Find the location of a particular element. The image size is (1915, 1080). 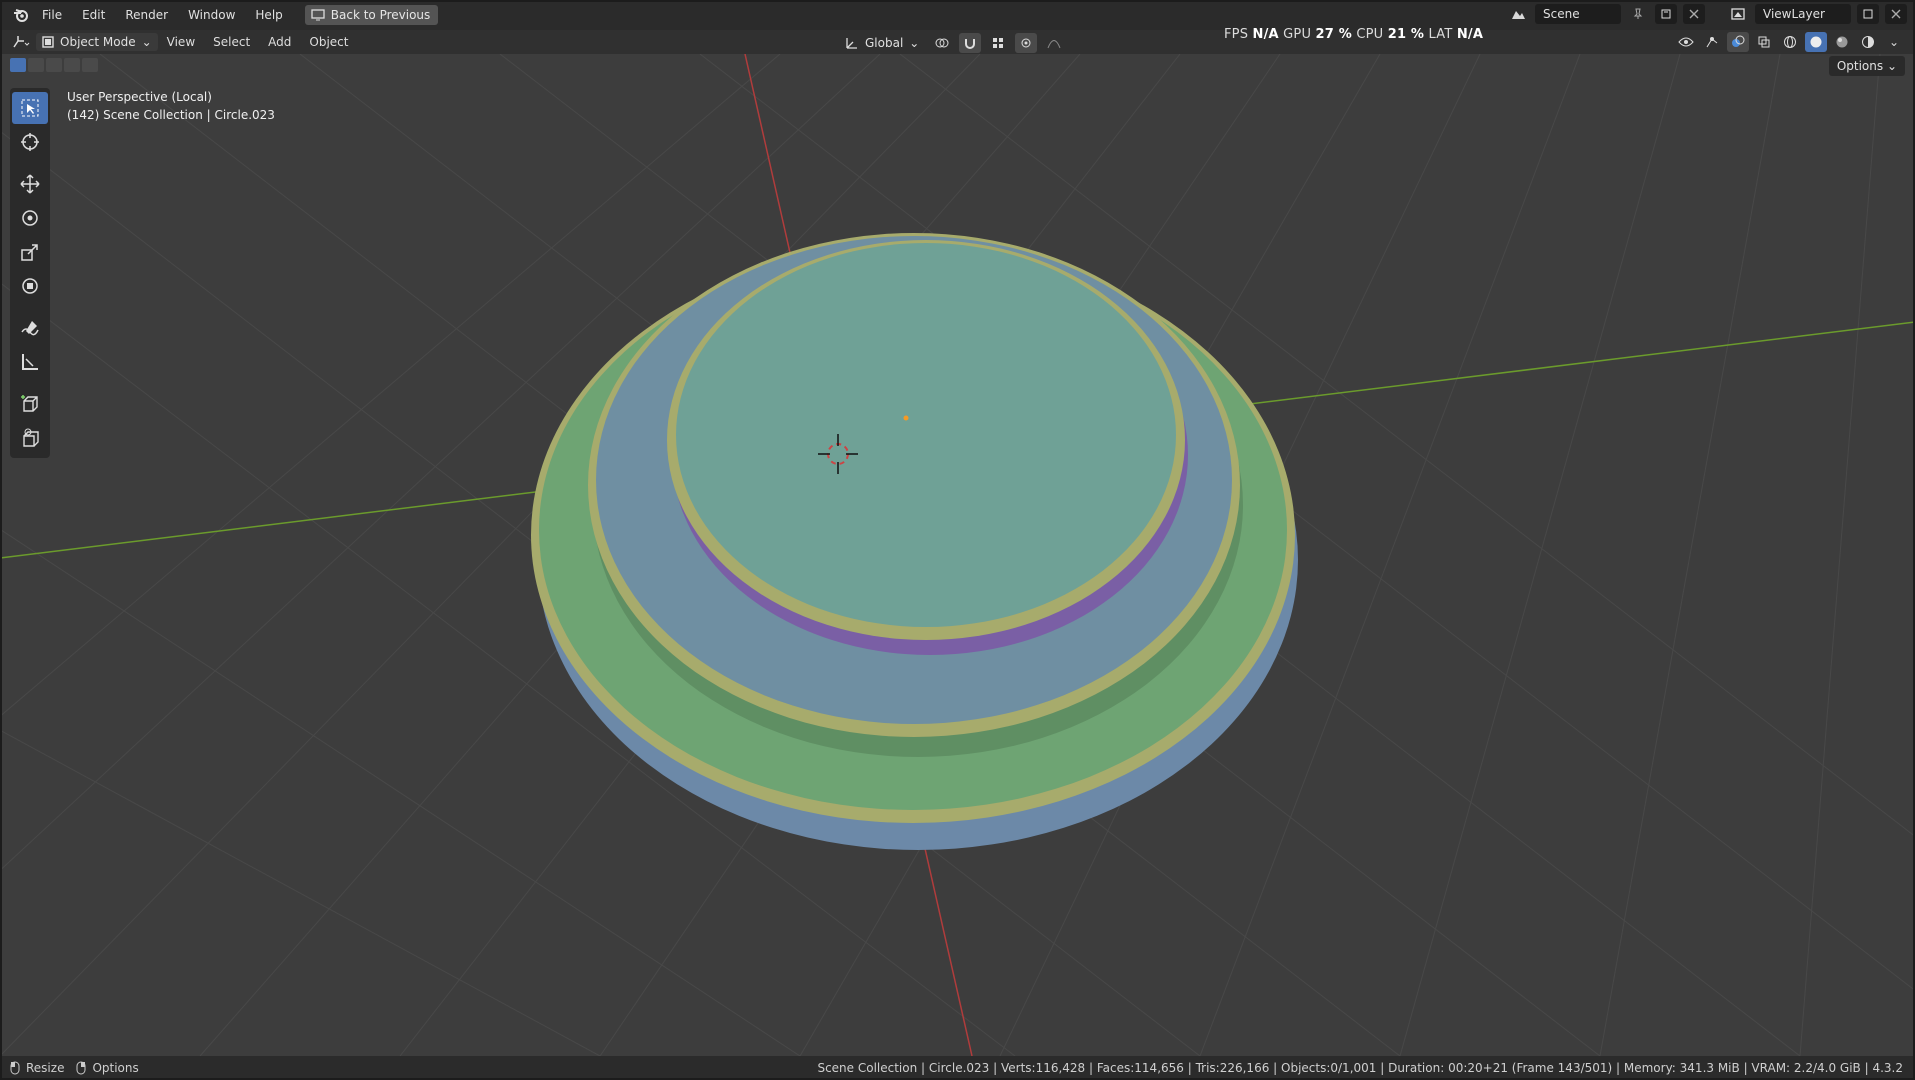

snap-toggle-icon is located at coordinates (970, 43).